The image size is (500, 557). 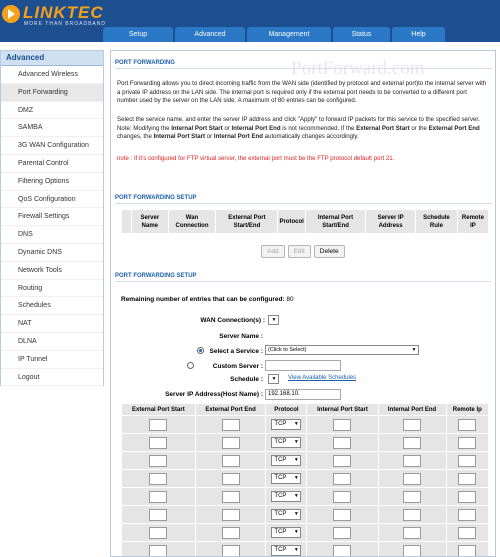 What do you see at coordinates (273, 251) in the screenshot?
I see `add-button: Add` at bounding box center [273, 251].